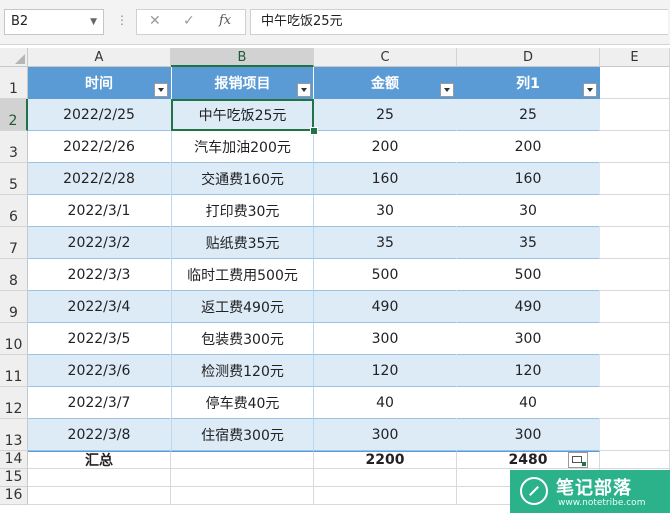 Image resolution: width=670 pixels, height=513 pixels. I want to click on total-cell: 2200, so click(385, 460).